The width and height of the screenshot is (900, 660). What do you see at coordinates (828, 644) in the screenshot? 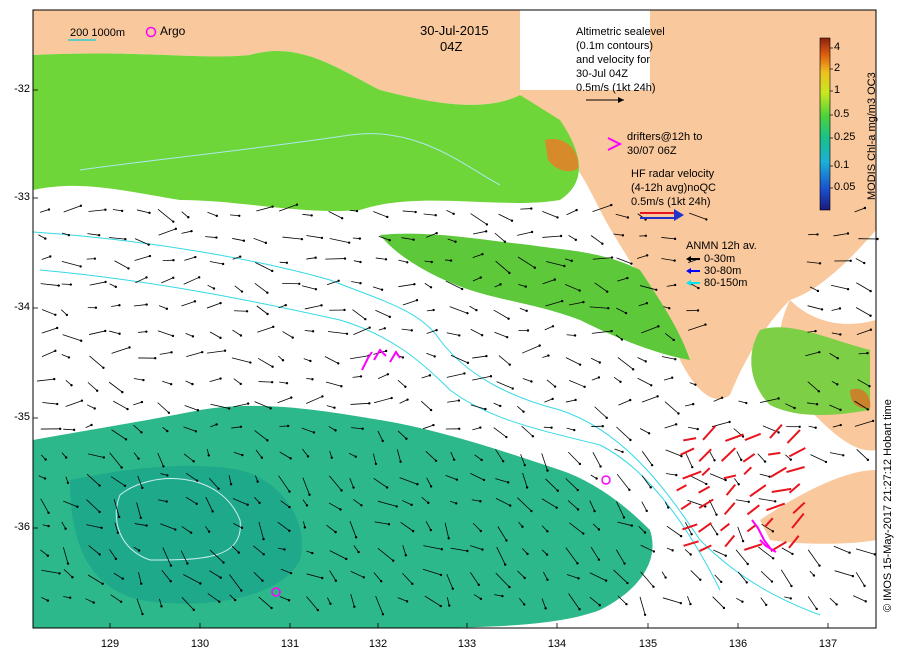
I see `longitude-label: 137` at bounding box center [828, 644].